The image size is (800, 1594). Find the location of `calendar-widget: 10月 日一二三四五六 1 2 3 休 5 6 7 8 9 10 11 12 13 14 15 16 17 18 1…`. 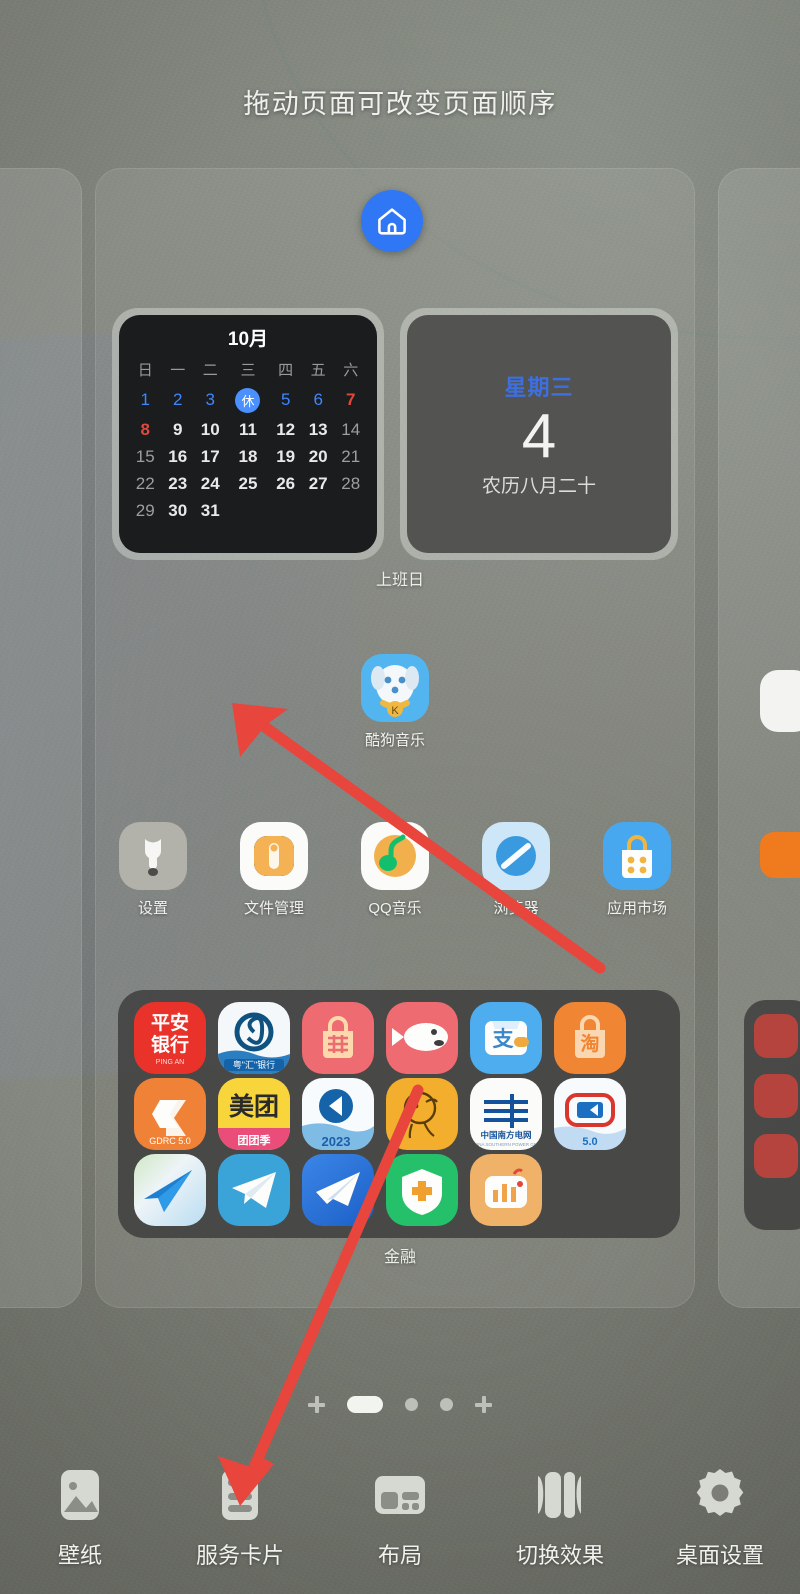

calendar-widget: 10月 日一二三四五六 1 2 3 休 5 6 7 8 9 10 11 12 13 14 15 16 17 18 1… is located at coordinates (248, 434).